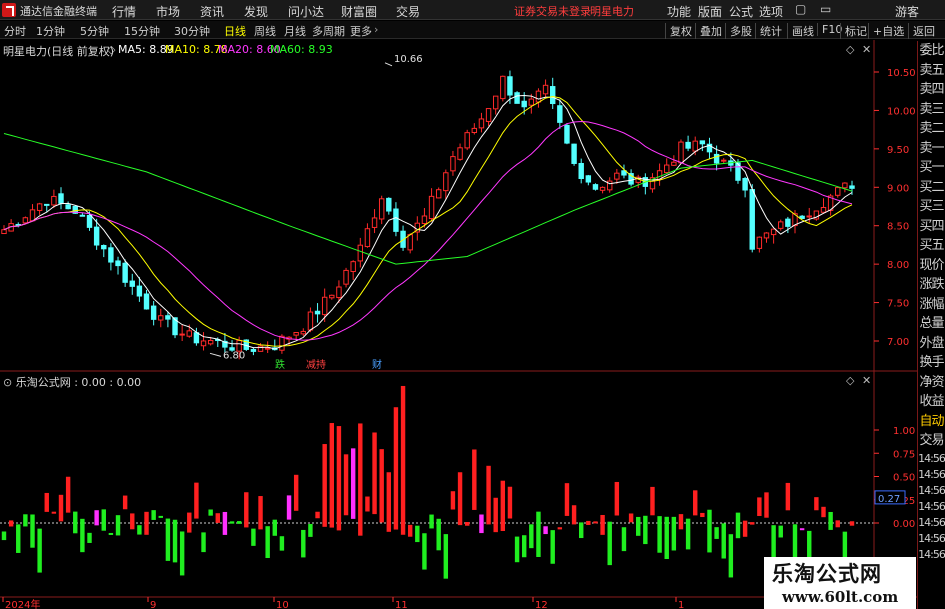 This screenshot has height=609, width=945. Describe the element at coordinates (376, 29) in the screenshot. I see `more-arrow-icon: ›` at that location.